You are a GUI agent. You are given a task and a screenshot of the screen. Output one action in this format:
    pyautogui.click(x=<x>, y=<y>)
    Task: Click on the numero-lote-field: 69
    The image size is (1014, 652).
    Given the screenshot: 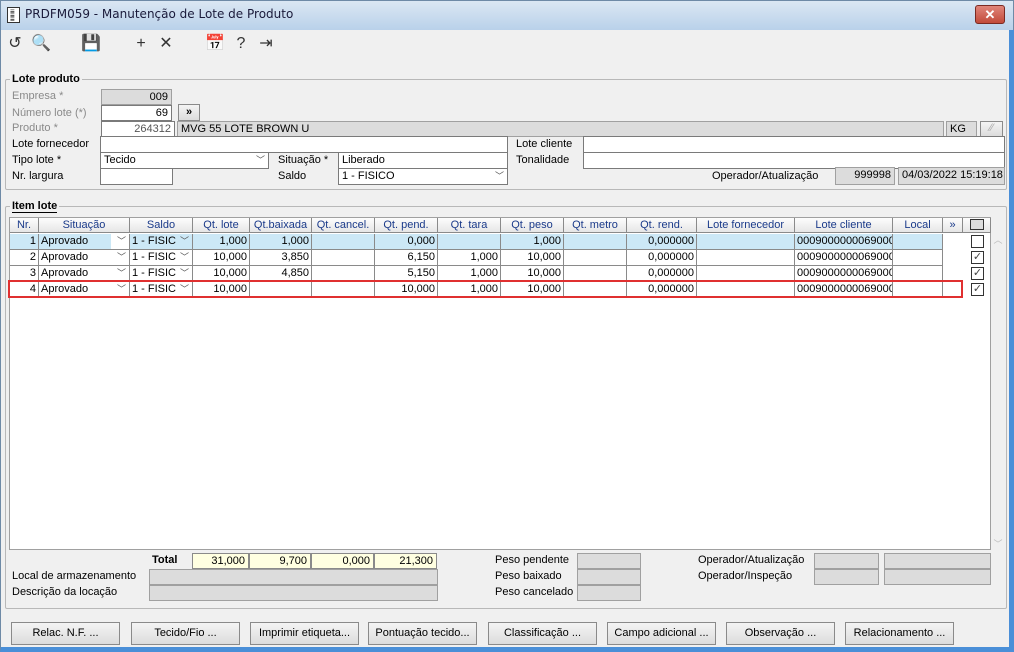 What is the action you would take?
    pyautogui.click(x=136, y=113)
    